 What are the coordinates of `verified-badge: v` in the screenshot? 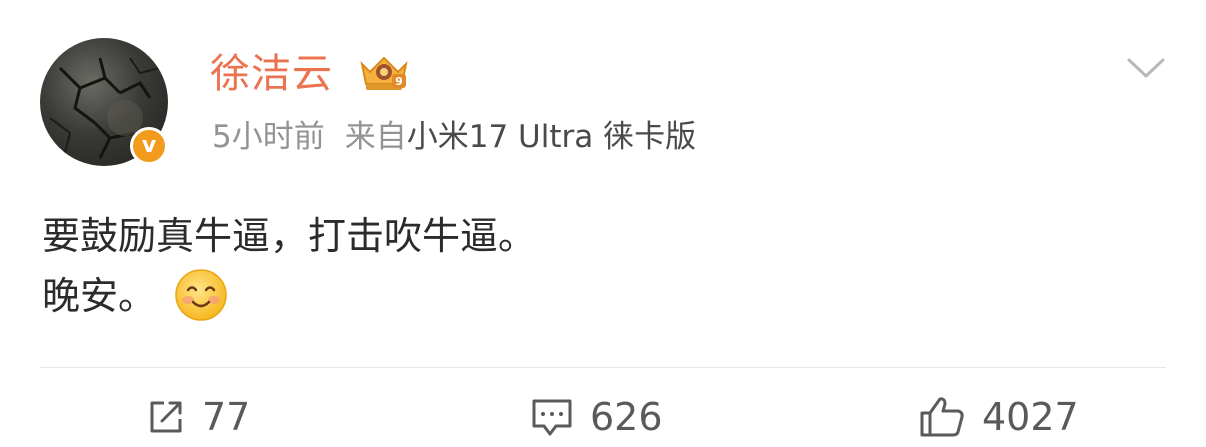 It's located at (149, 146).